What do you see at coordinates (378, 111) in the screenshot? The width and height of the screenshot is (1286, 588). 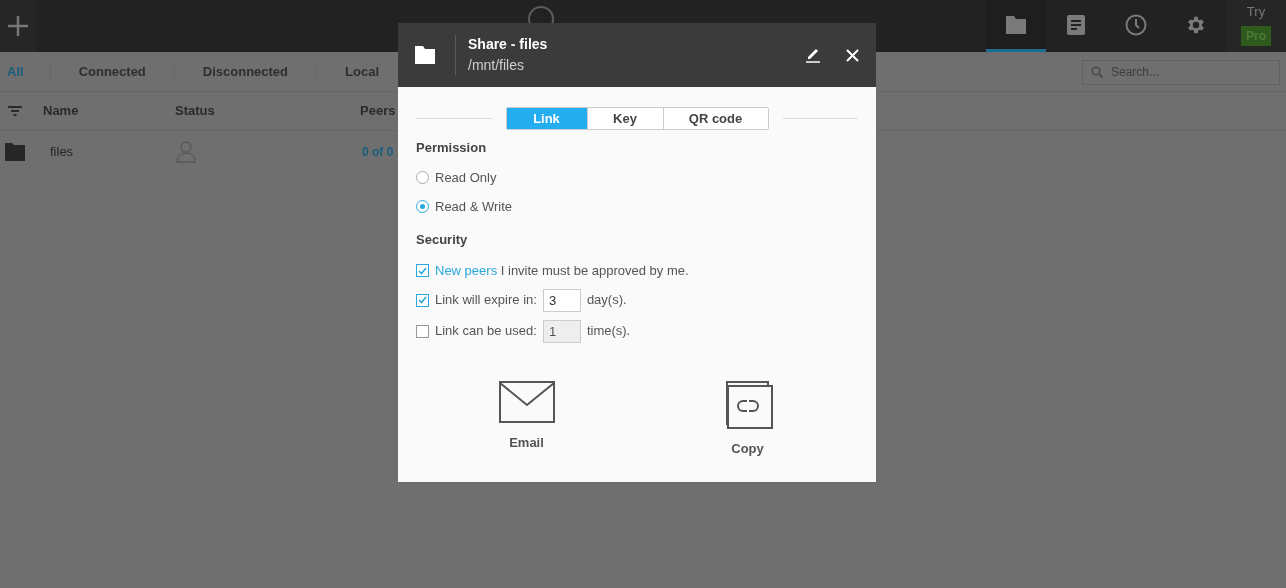 I see `column-header: Peers` at bounding box center [378, 111].